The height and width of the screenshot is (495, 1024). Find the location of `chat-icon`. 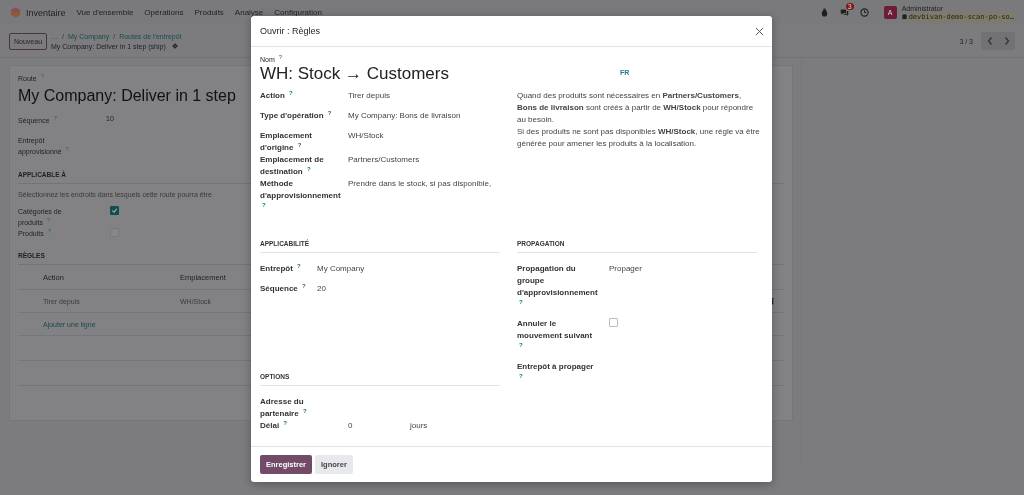

chat-icon is located at coordinates (844, 12).